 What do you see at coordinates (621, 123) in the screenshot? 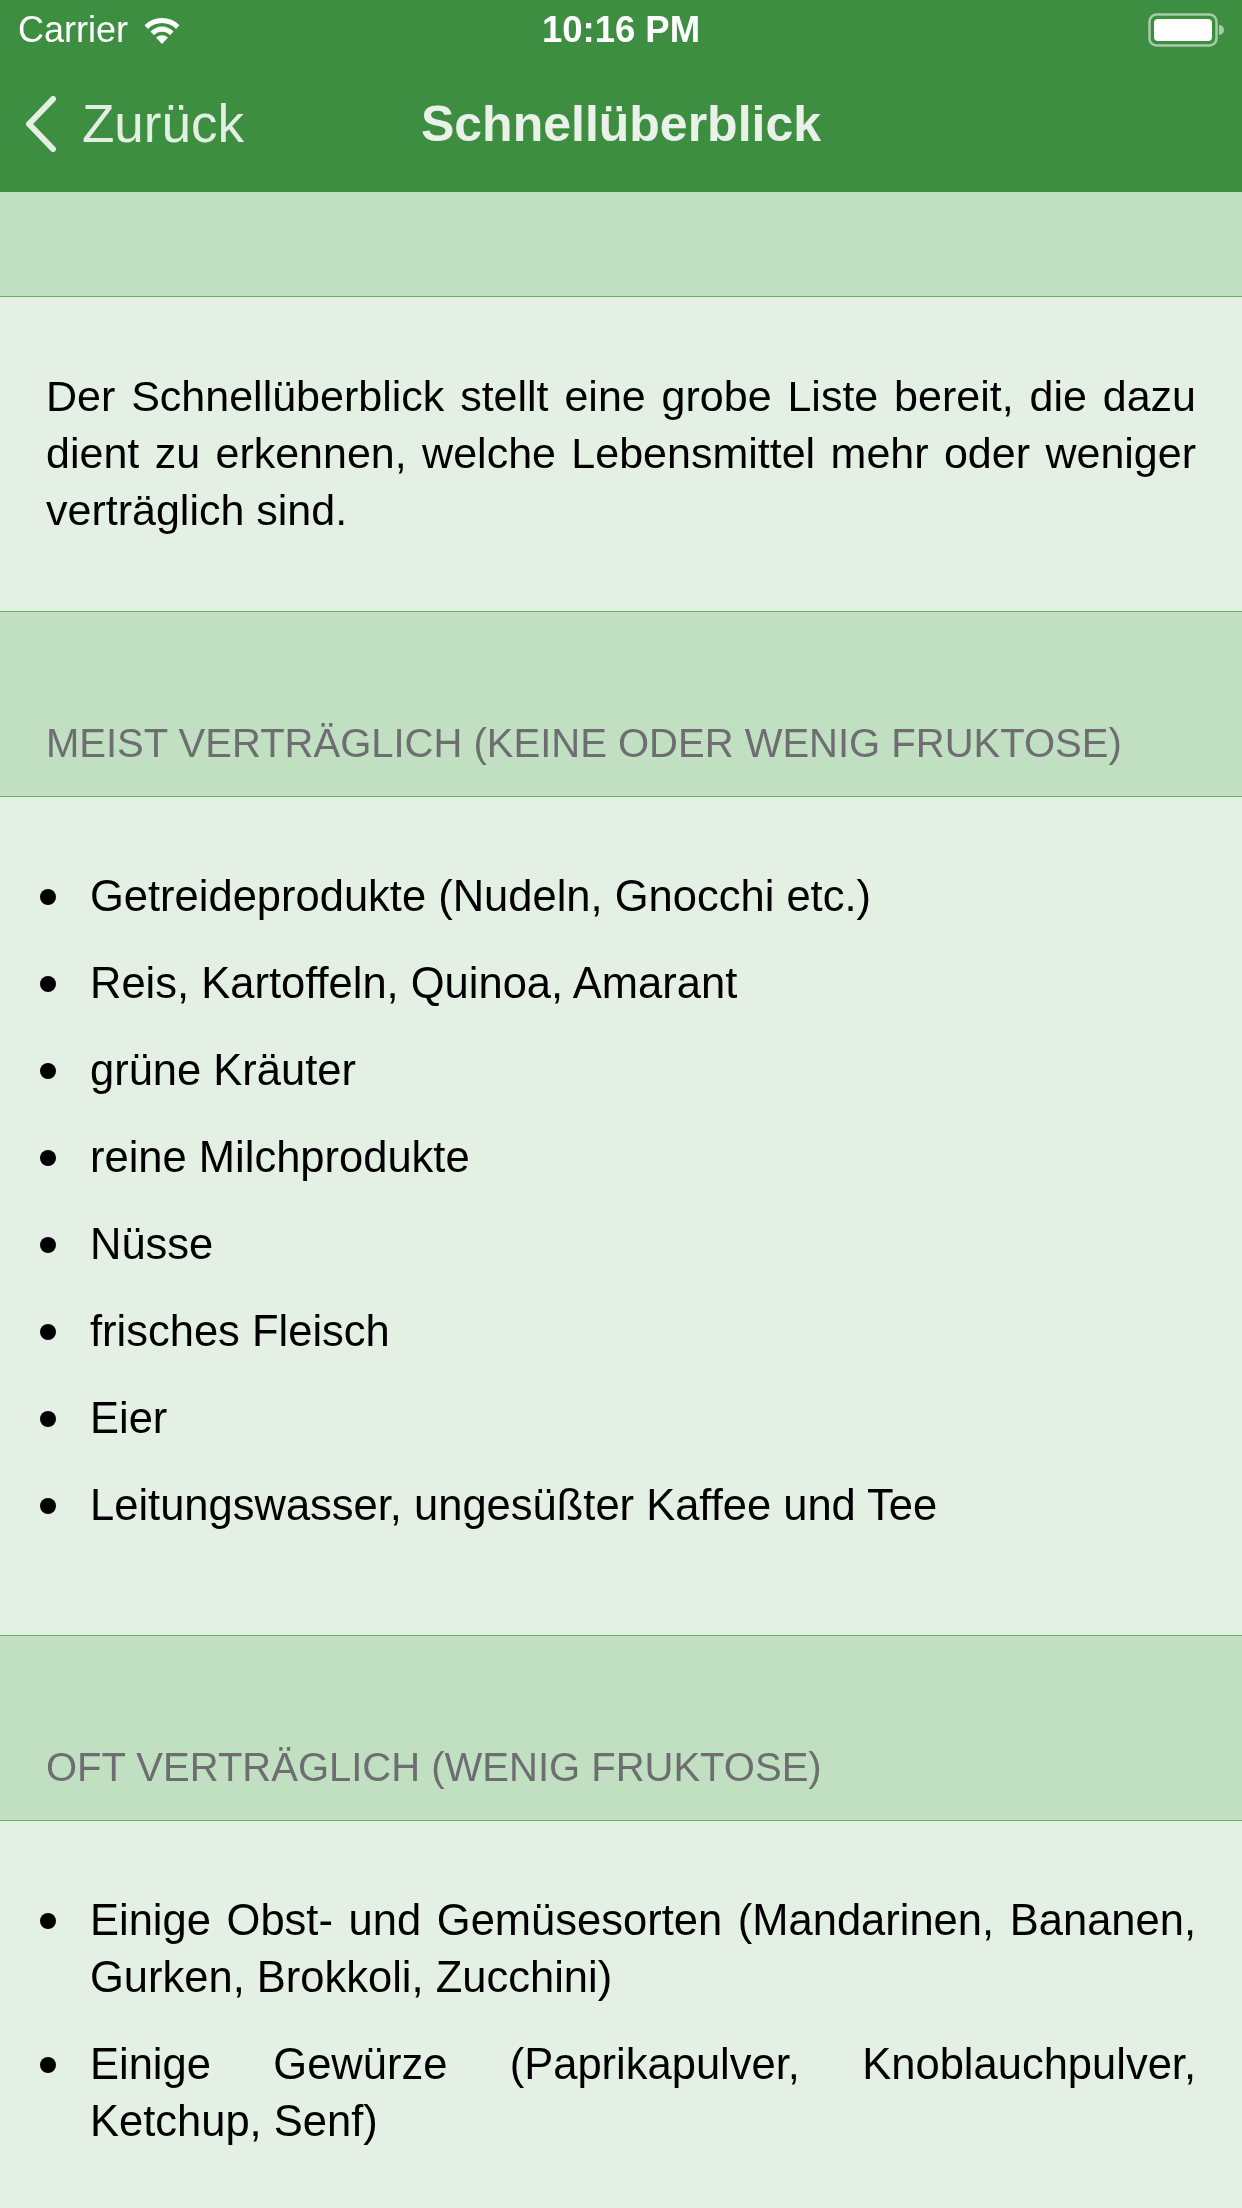
I see `screen-title: Schnellüberblick` at bounding box center [621, 123].